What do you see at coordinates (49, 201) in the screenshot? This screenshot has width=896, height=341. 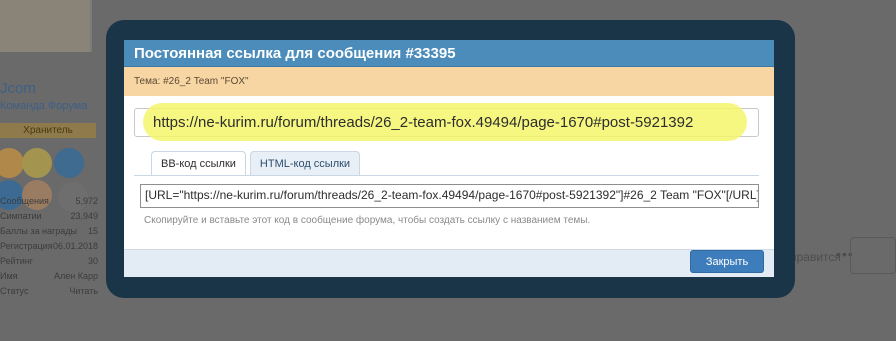 I see `stat-row: Сообщения 5,972` at bounding box center [49, 201].